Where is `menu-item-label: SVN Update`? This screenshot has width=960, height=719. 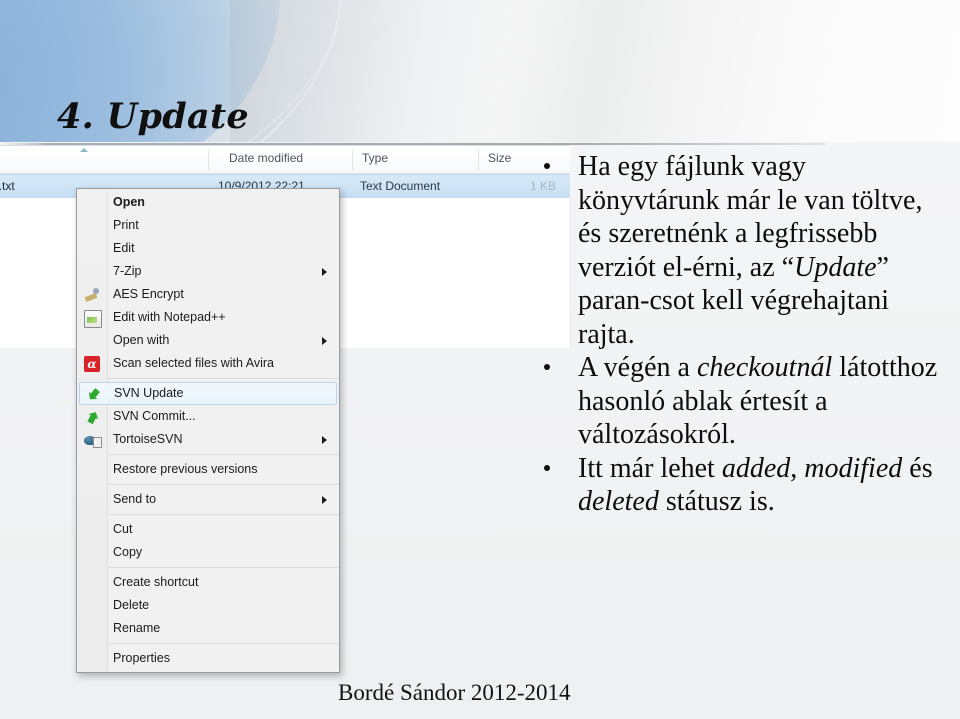
menu-item-label: SVN Update is located at coordinates (149, 393).